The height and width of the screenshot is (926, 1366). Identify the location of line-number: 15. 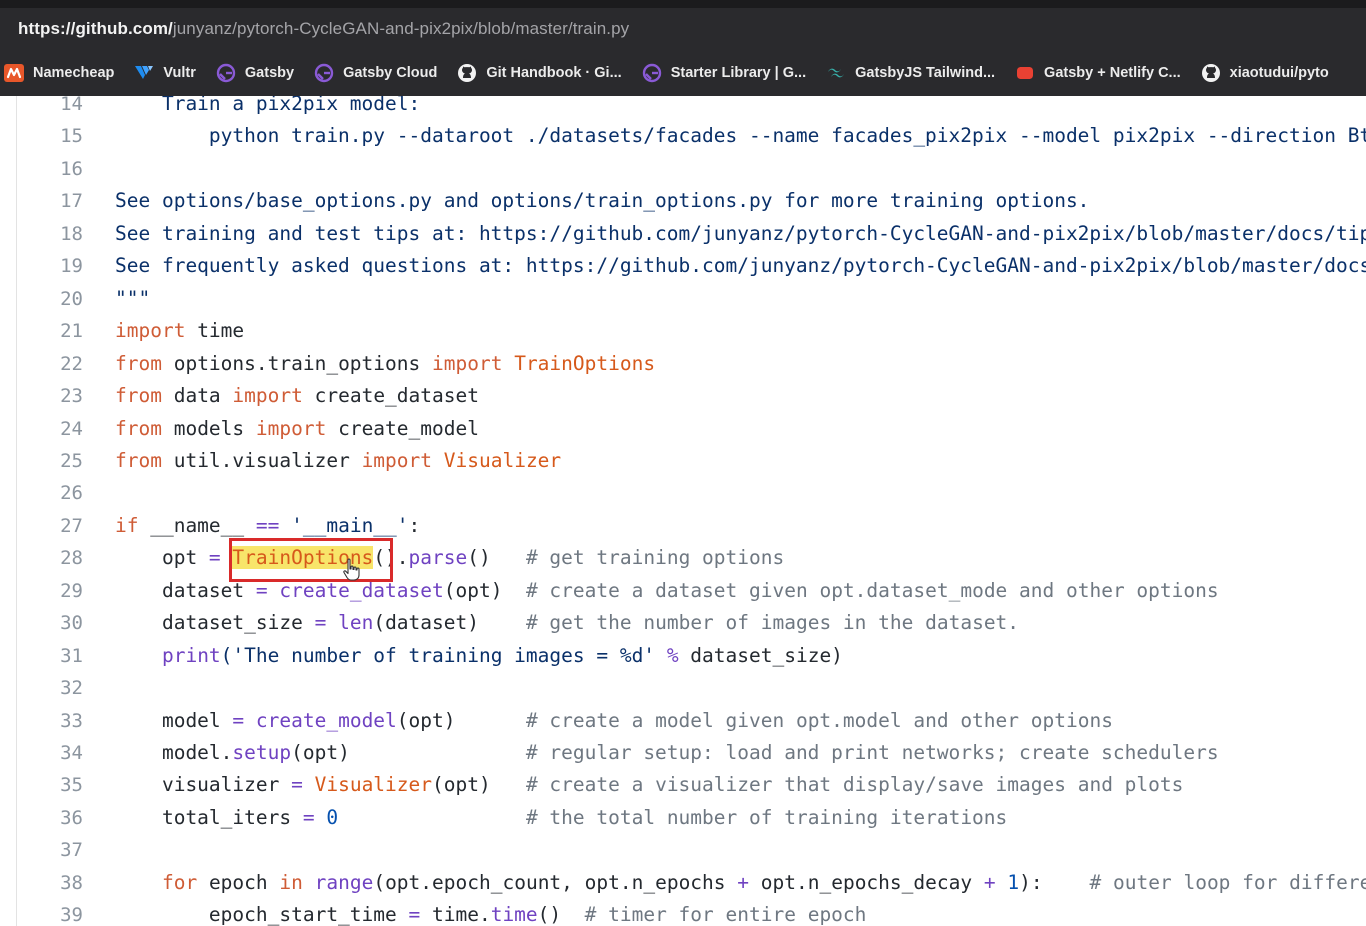
(50, 136).